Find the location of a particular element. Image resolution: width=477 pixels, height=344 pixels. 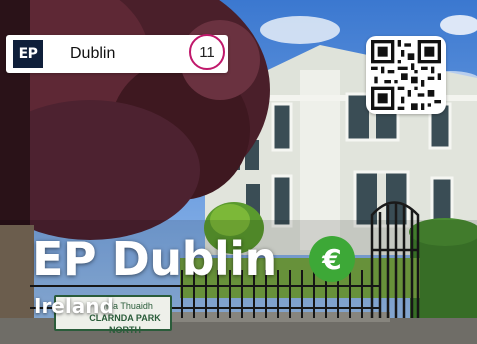

country-label: Ireland is located at coordinates (74, 306).